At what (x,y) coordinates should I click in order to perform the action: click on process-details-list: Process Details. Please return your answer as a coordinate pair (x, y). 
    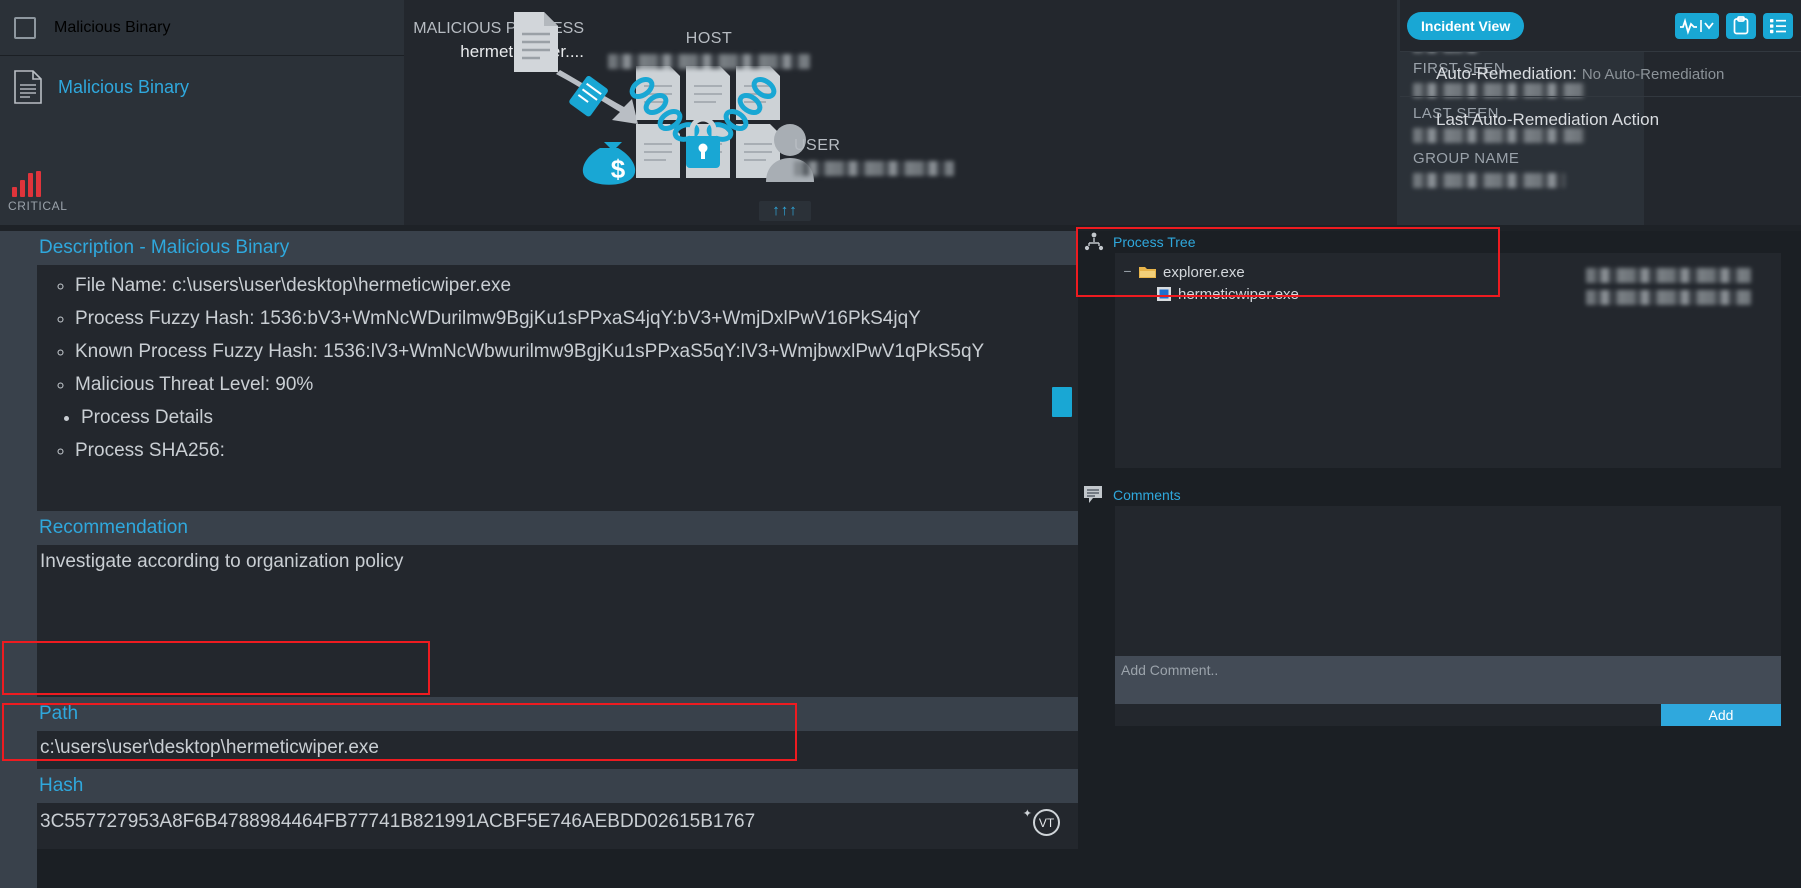
    Looking at the image, I should click on (579, 417).